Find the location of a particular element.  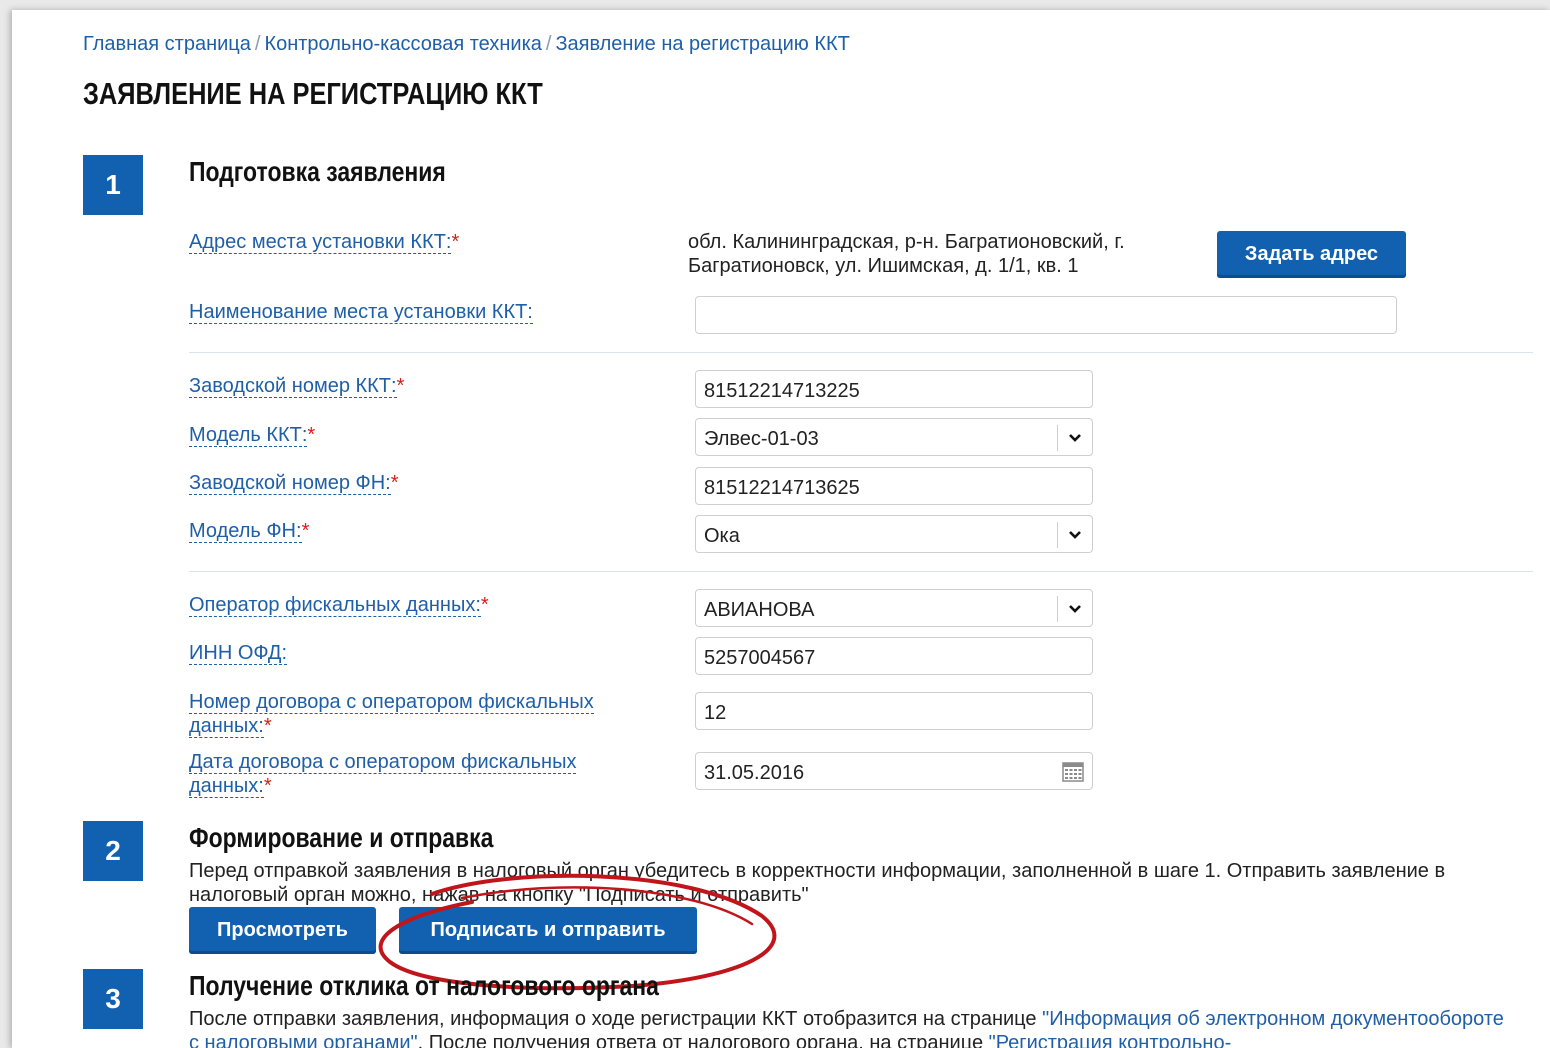

fn-model-label: Модель ФН:* is located at coordinates (249, 531).